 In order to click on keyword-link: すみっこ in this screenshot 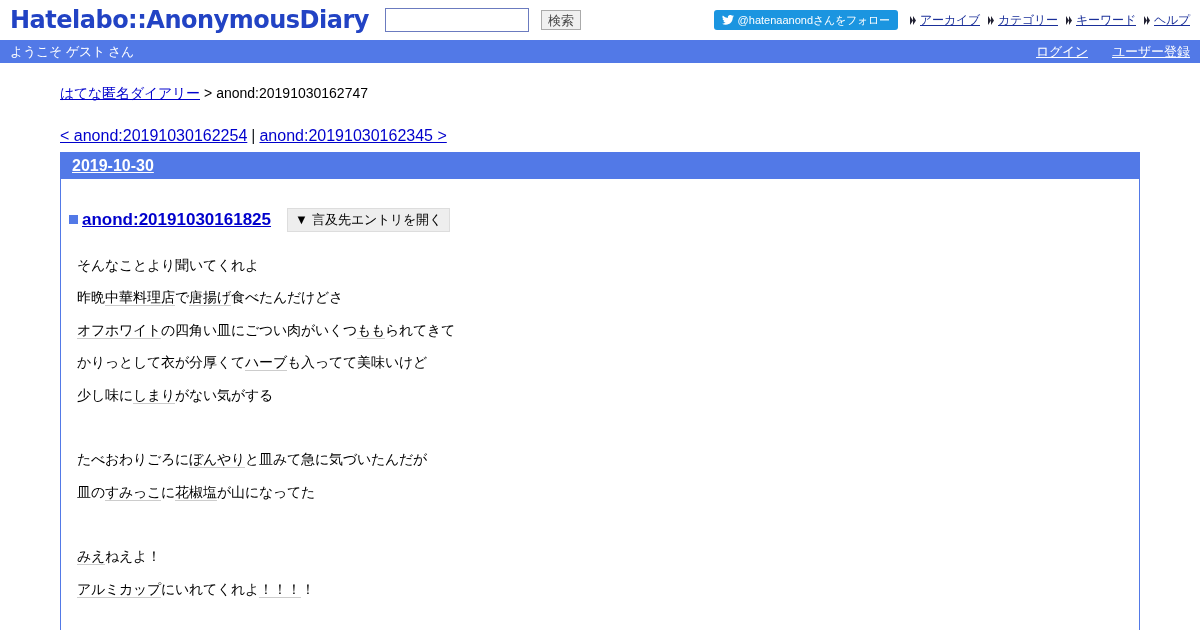, I will do `click(133, 492)`.